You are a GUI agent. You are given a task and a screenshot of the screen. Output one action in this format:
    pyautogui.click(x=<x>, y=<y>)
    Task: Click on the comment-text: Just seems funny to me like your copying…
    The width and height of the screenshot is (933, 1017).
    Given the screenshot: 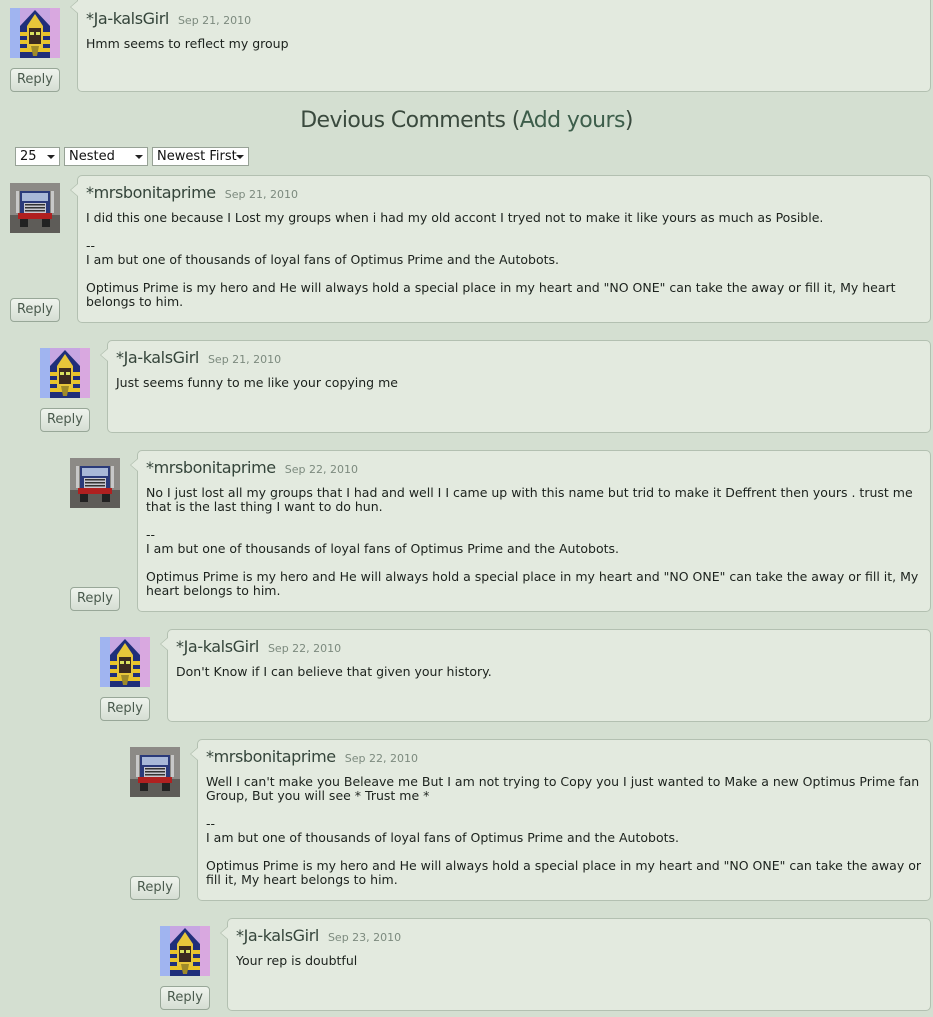 What is the action you would take?
    pyautogui.click(x=257, y=382)
    